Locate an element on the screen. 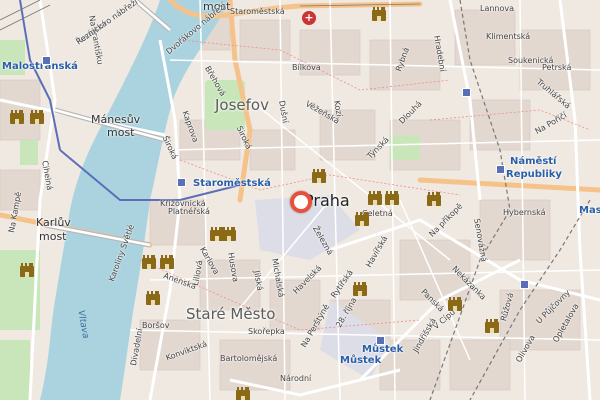 The image size is (600, 400). street-label: Staroměstská is located at coordinates (257, 11).